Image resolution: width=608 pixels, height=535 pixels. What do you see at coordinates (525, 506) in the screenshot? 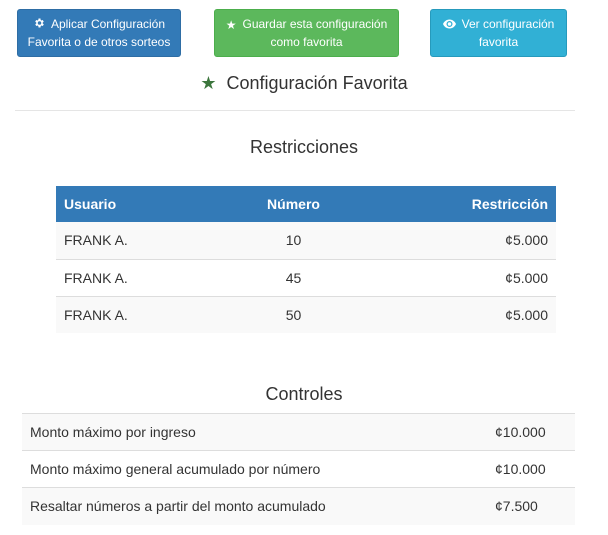
I see `control-value: ¢7.500` at bounding box center [525, 506].